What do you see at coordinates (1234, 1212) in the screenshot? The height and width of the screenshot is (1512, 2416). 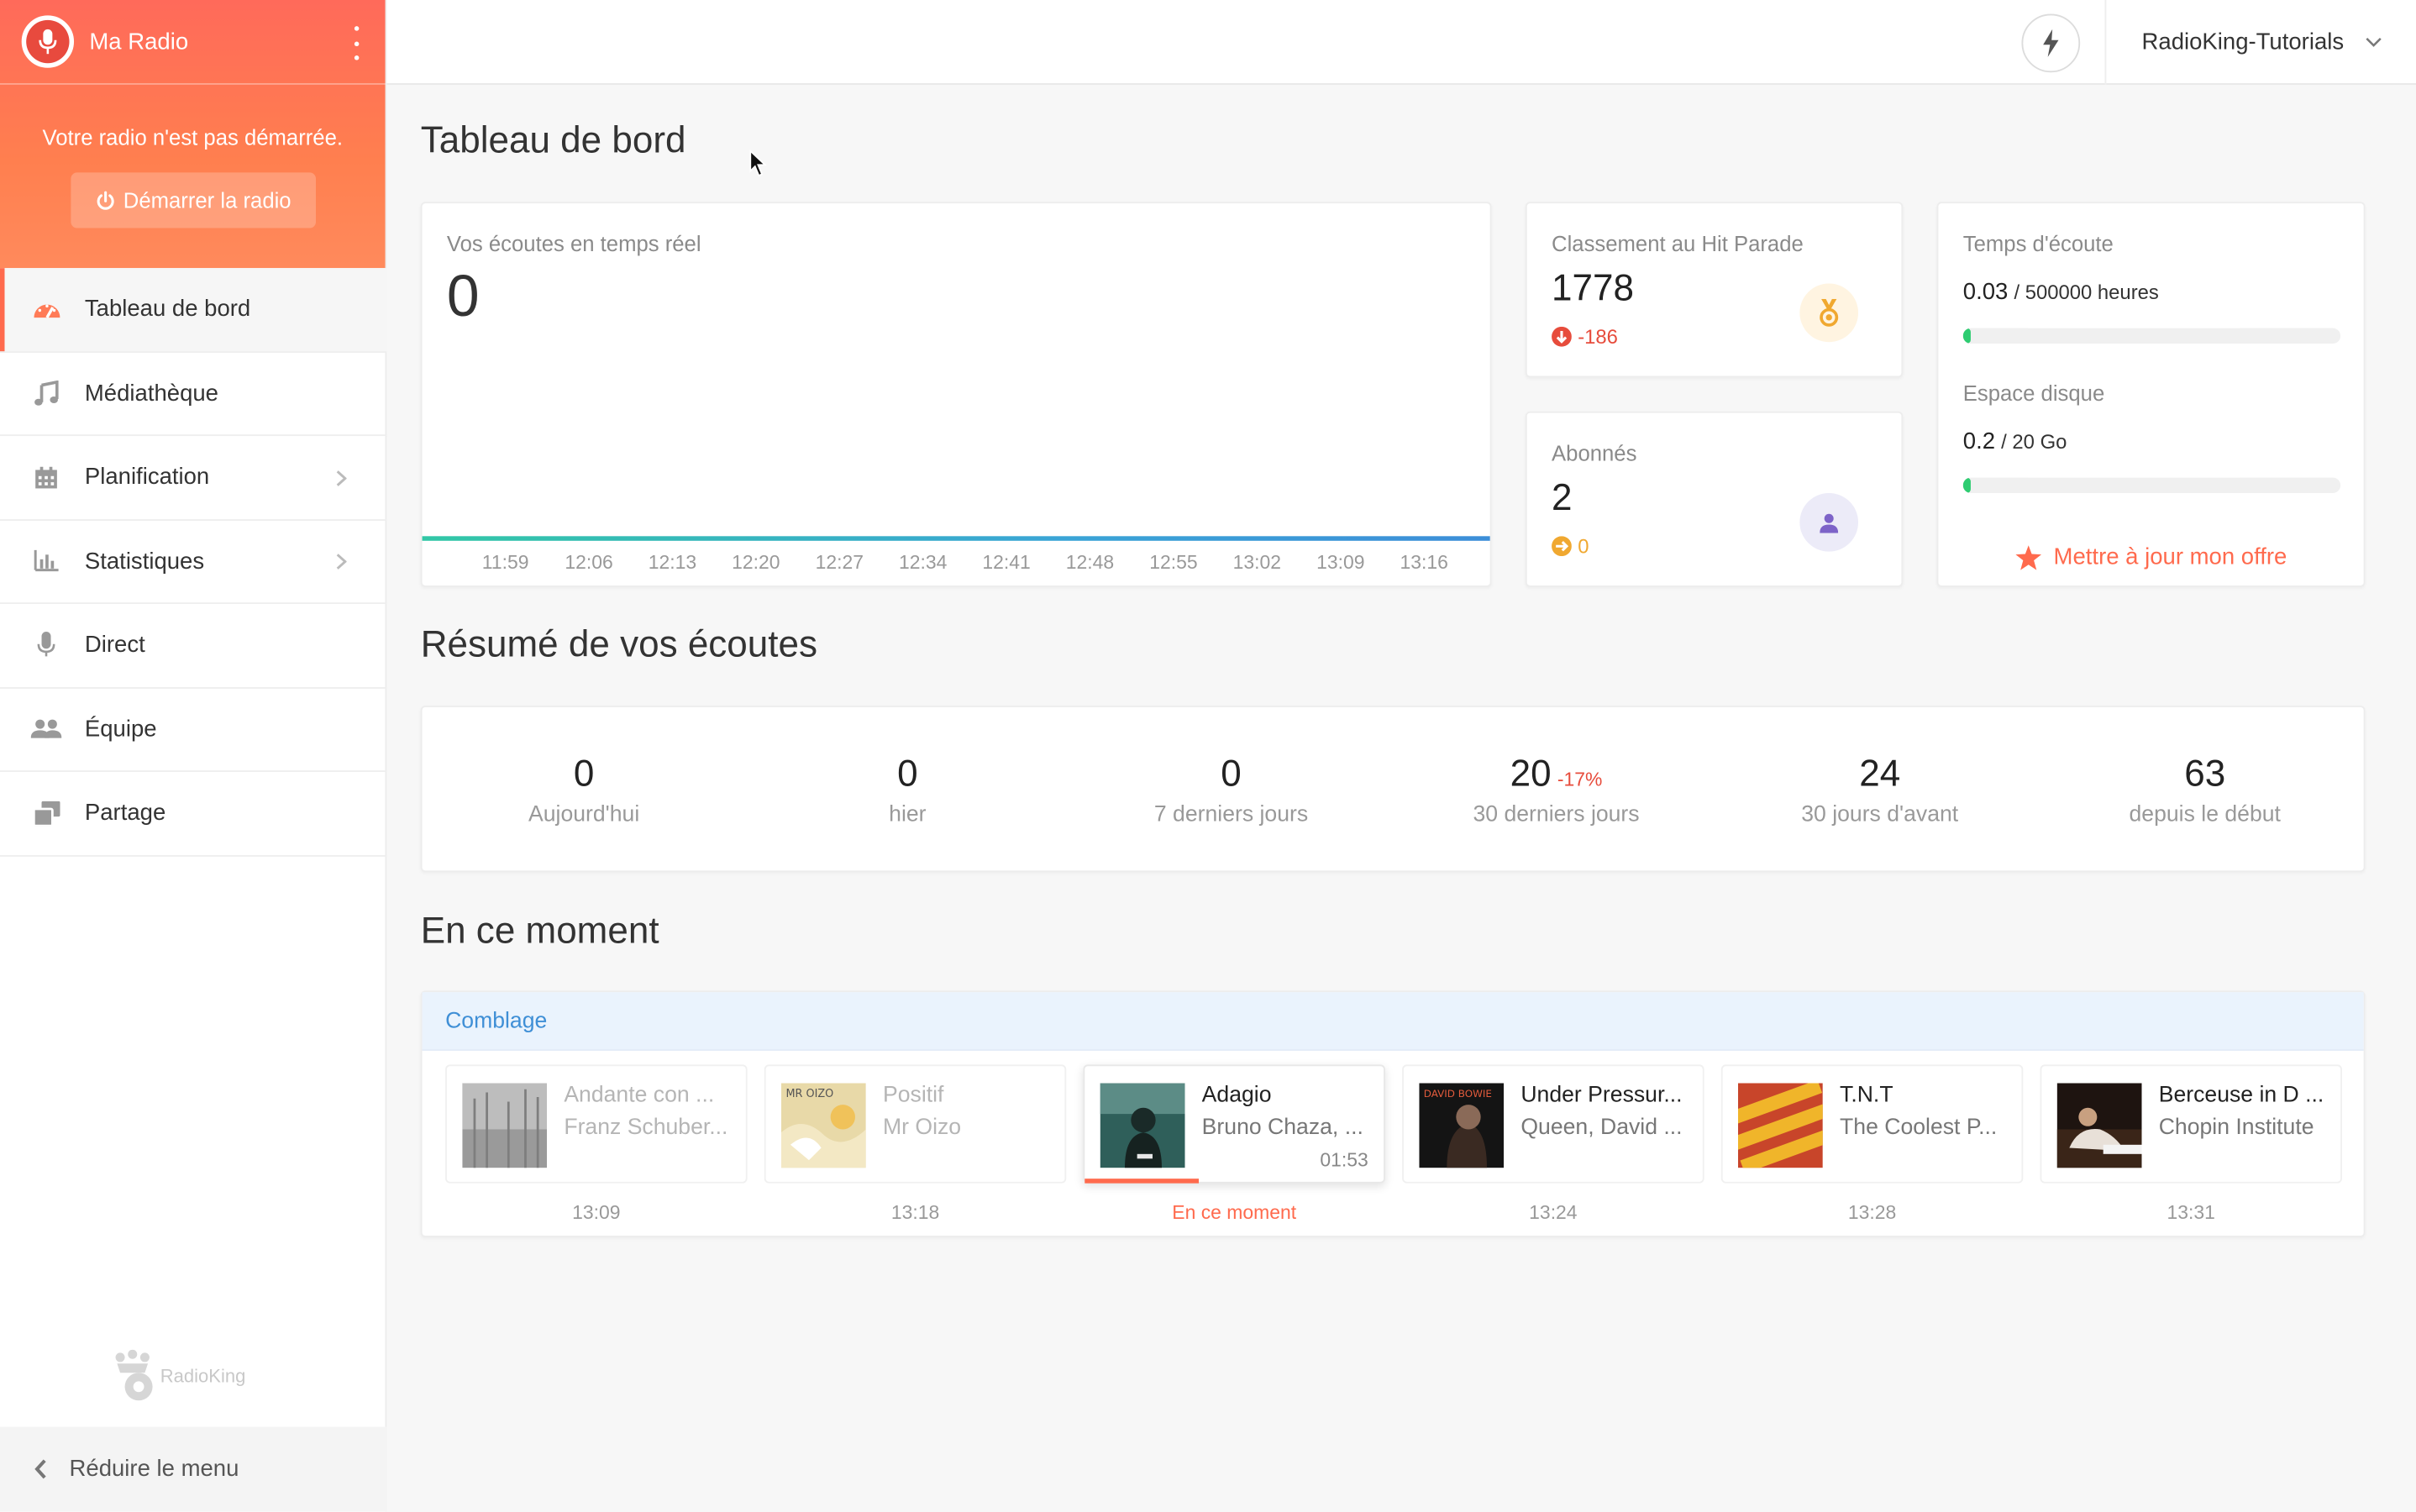 I see `track-time-now: En ce moment` at bounding box center [1234, 1212].